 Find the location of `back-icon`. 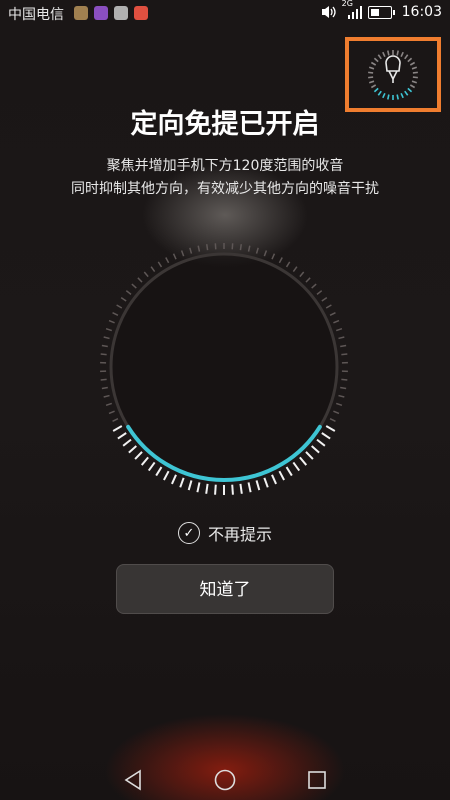

back-icon is located at coordinates (134, 780).